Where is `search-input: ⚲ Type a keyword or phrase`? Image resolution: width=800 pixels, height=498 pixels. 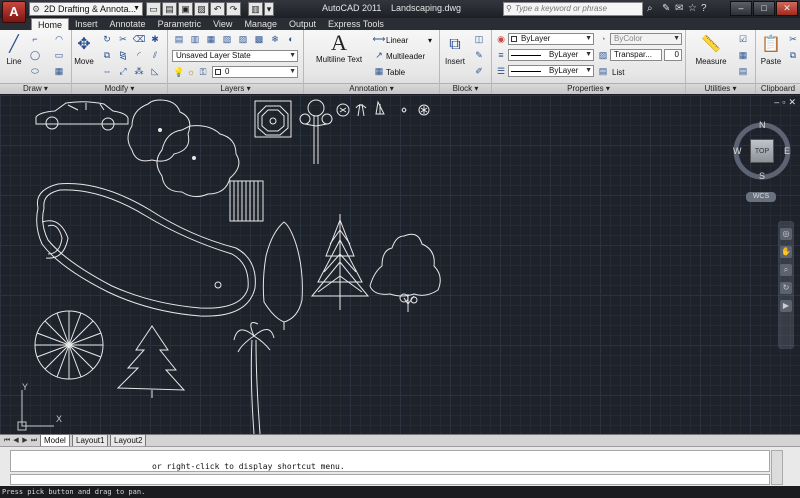 search-input: ⚲ Type a keyword or phrase is located at coordinates (573, 9).